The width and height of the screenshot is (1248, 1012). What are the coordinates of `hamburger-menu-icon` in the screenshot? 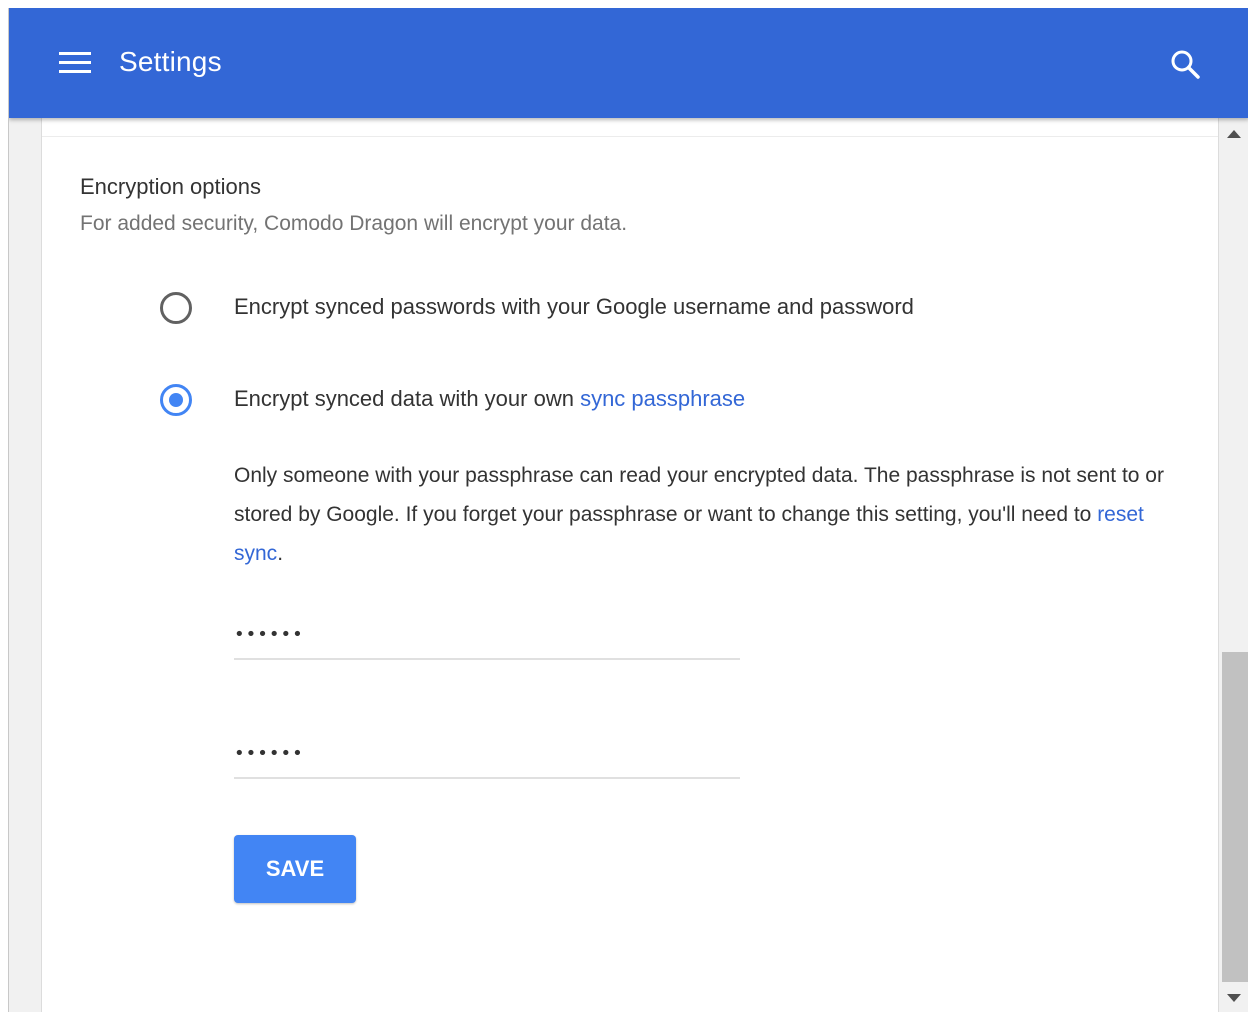 It's located at (75, 63).